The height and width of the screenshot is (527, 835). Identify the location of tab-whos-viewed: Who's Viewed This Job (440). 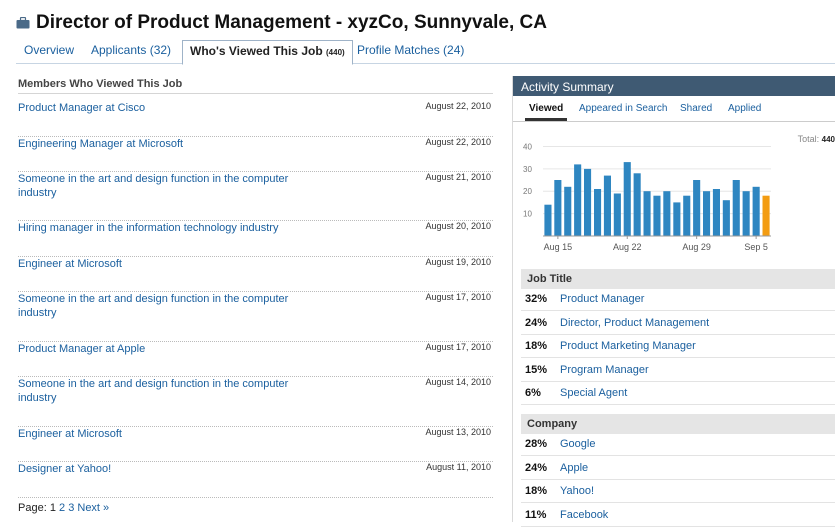
(267, 52).